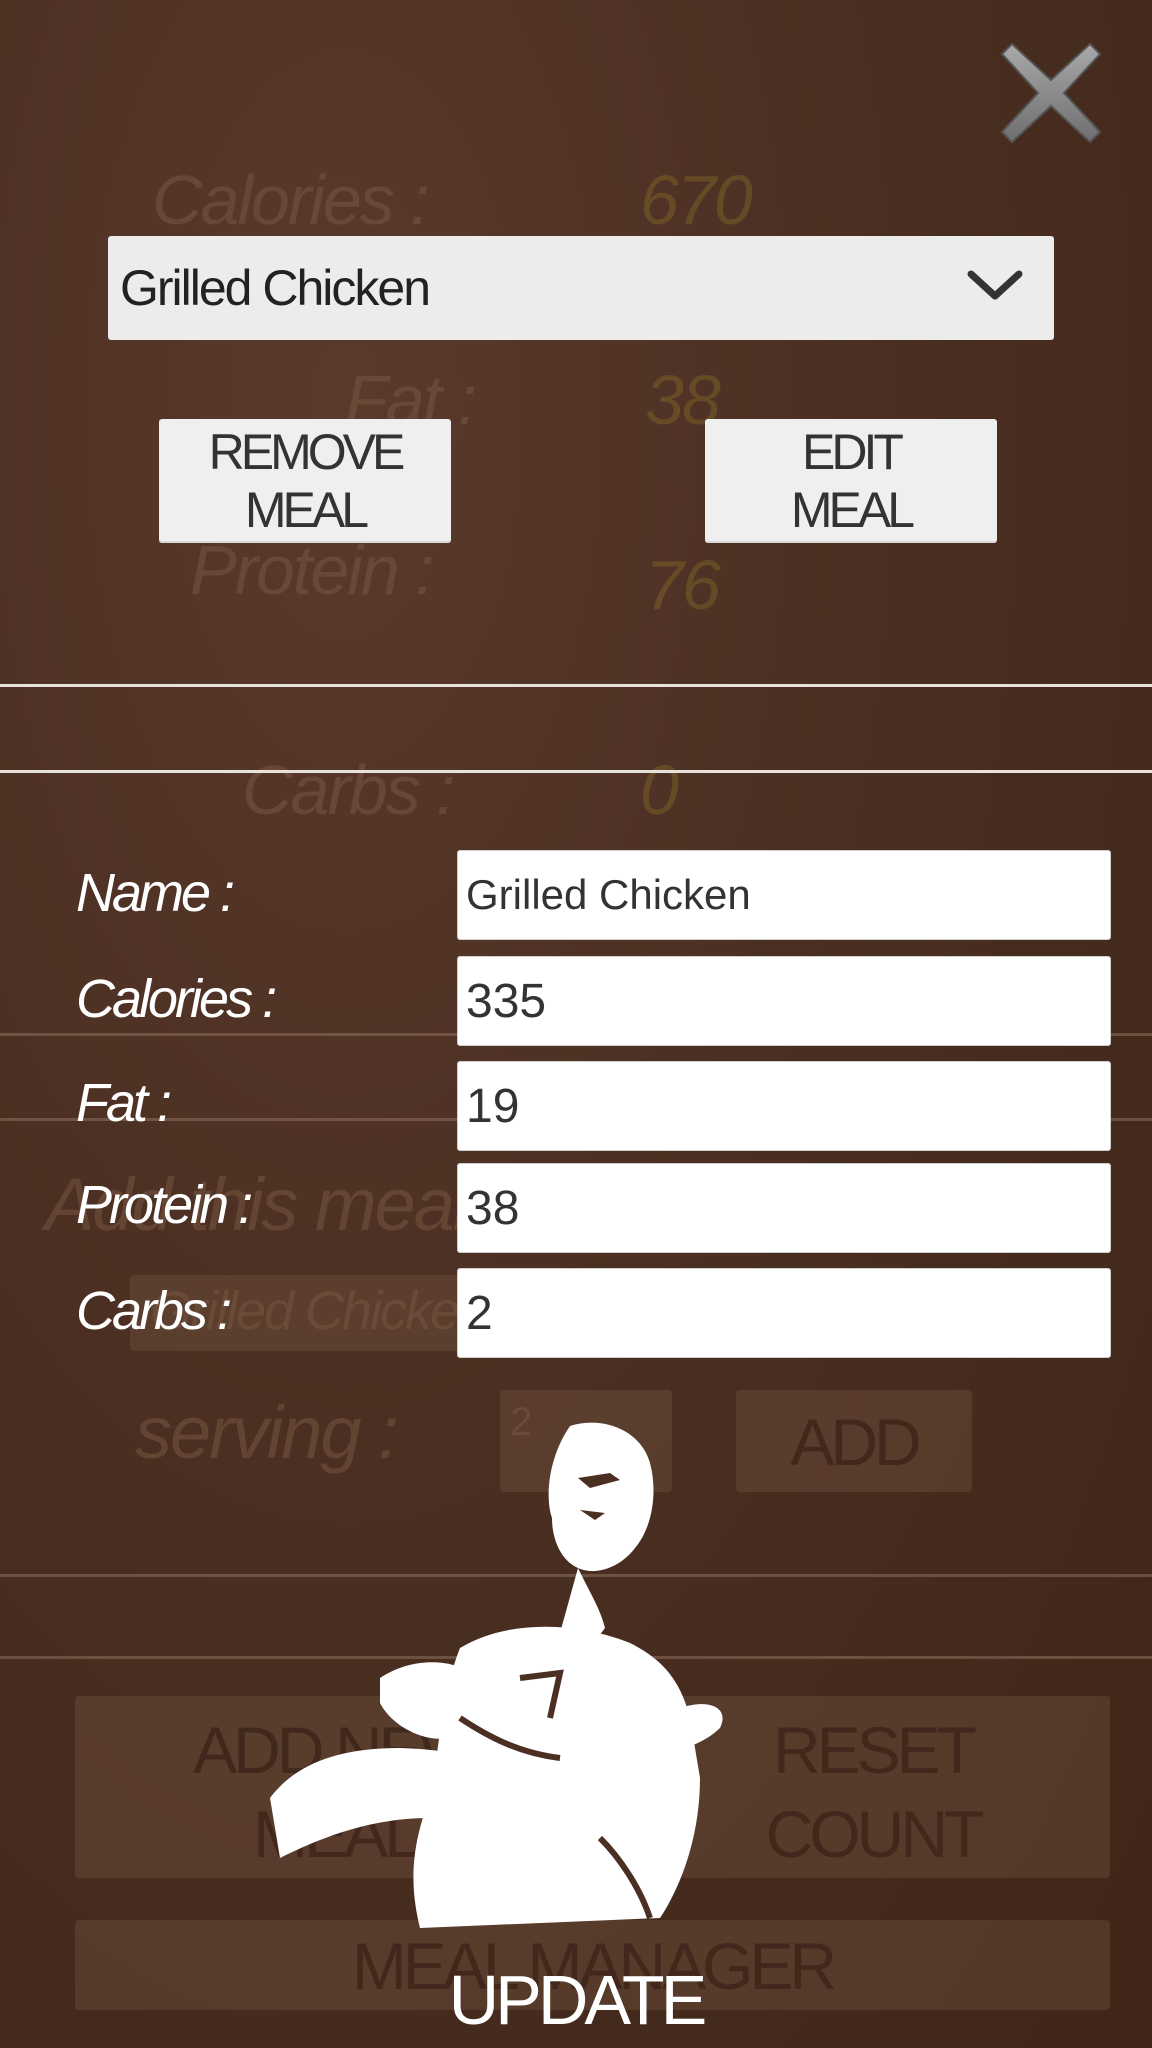 Image resolution: width=1152 pixels, height=2048 pixels. Describe the element at coordinates (155, 893) in the screenshot. I see `name-label: Name :` at that location.